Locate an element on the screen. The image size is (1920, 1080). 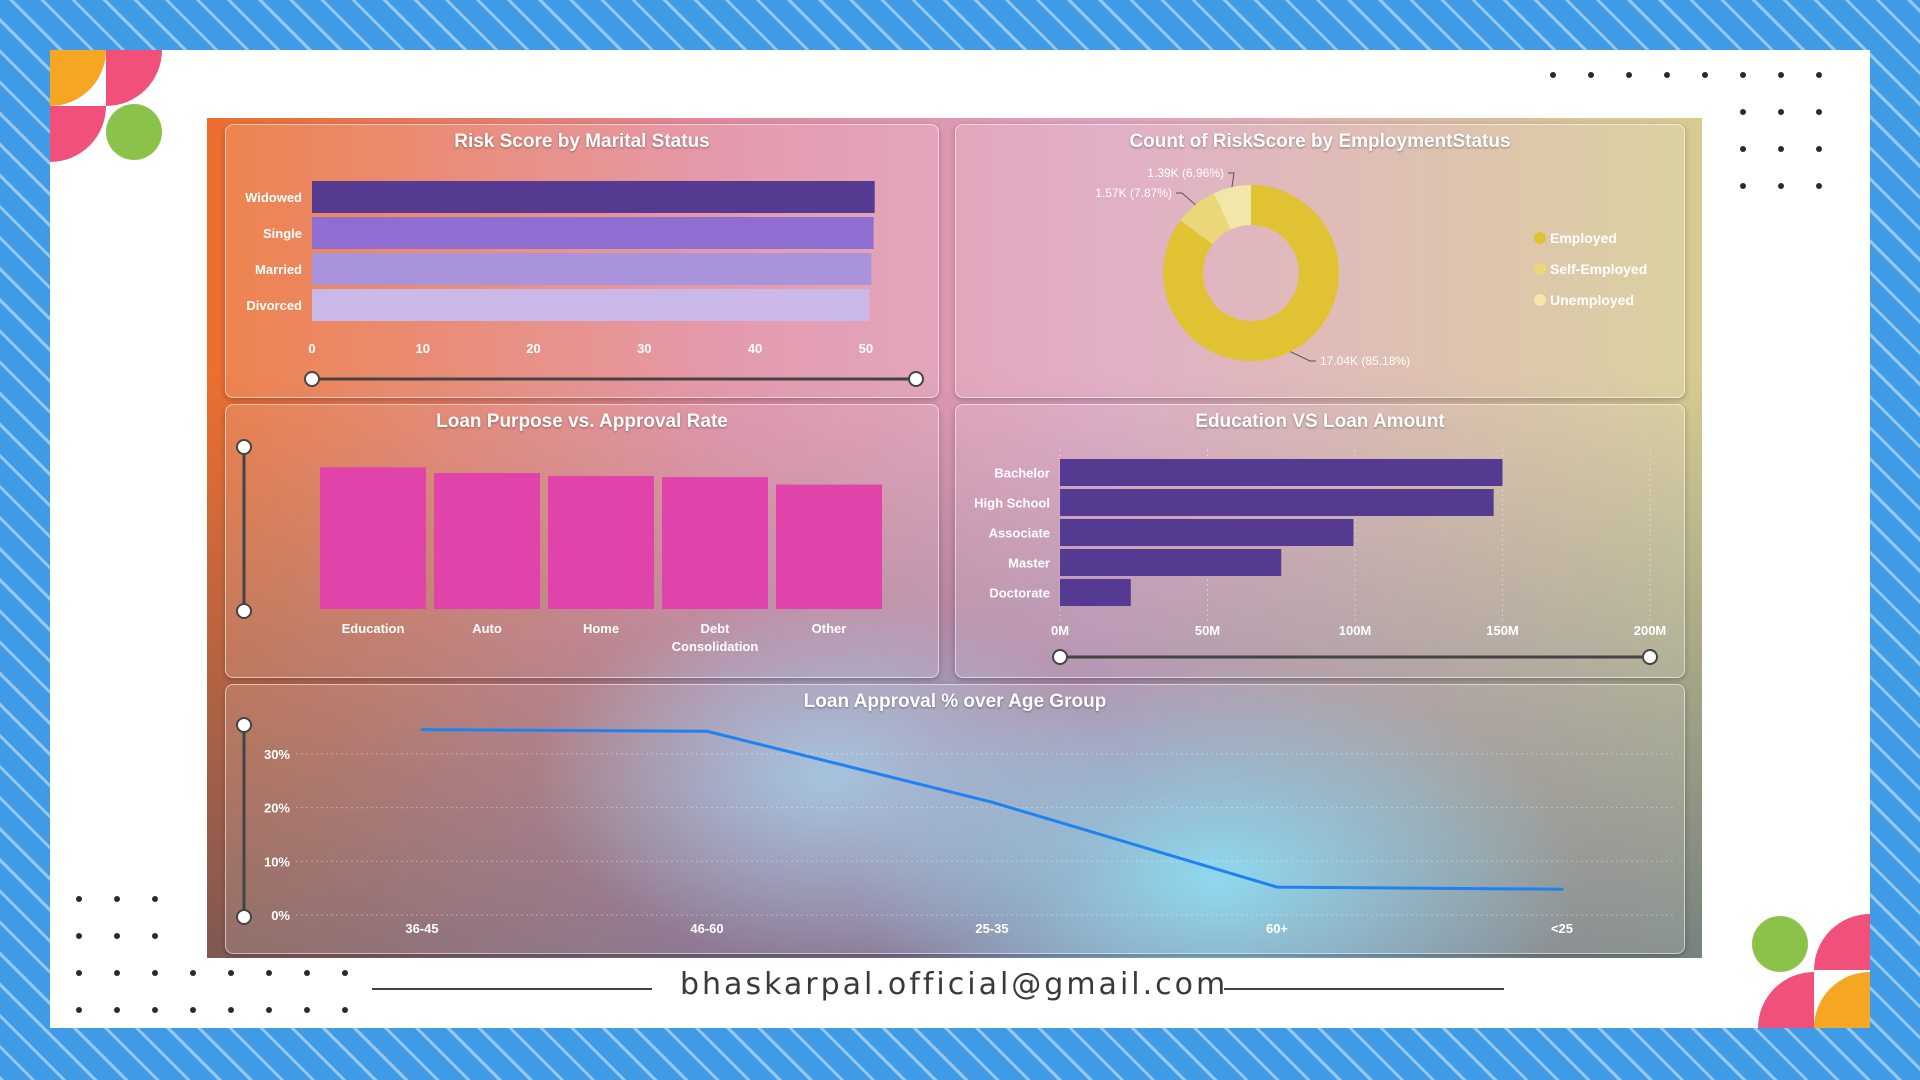
category-label-line: Home is located at coordinates (601, 628).